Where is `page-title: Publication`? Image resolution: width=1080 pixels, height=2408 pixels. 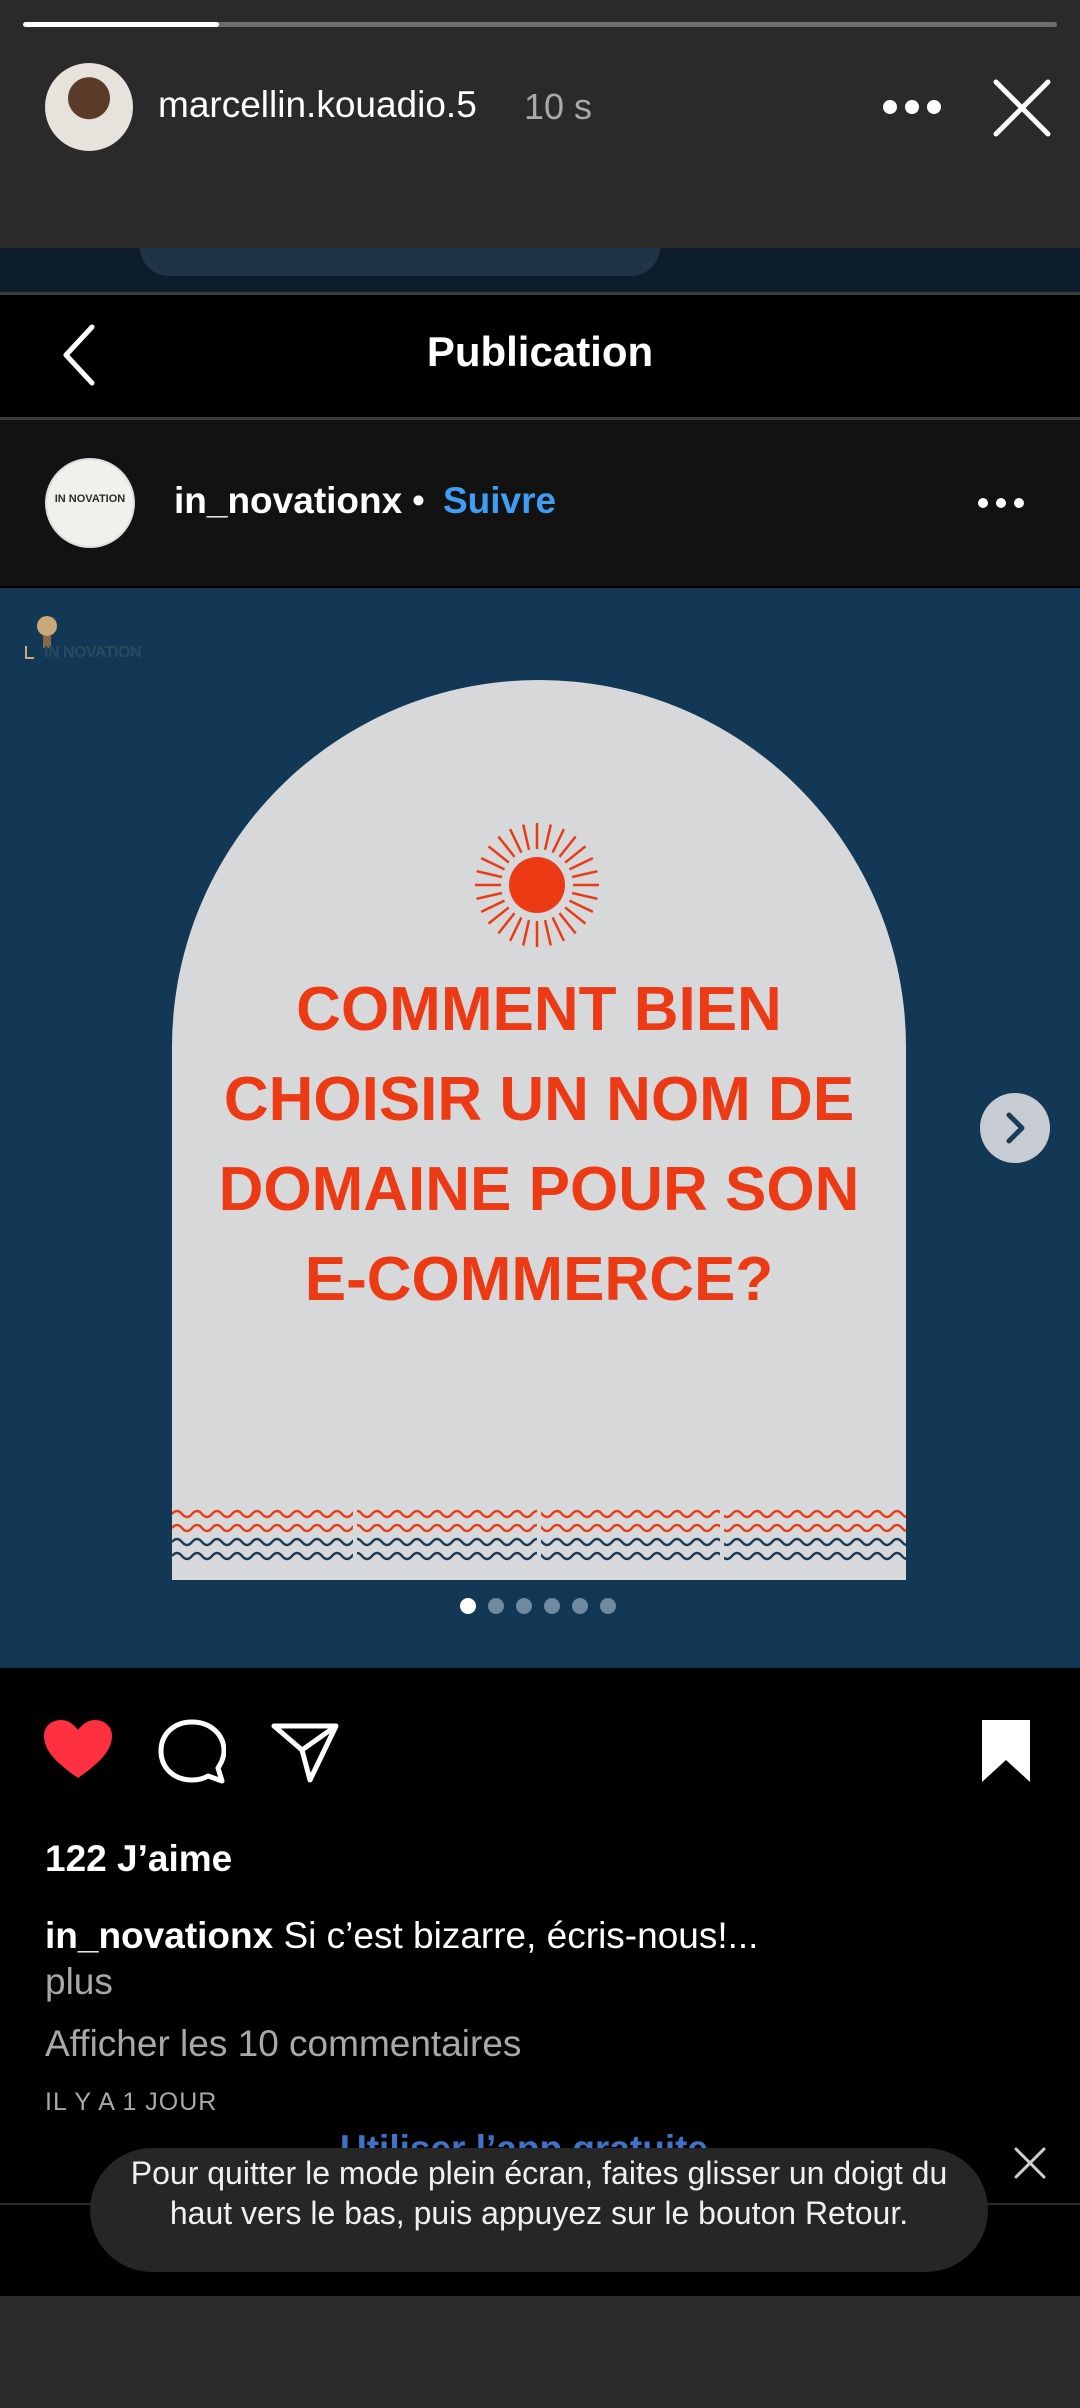
page-title: Publication is located at coordinates (540, 351).